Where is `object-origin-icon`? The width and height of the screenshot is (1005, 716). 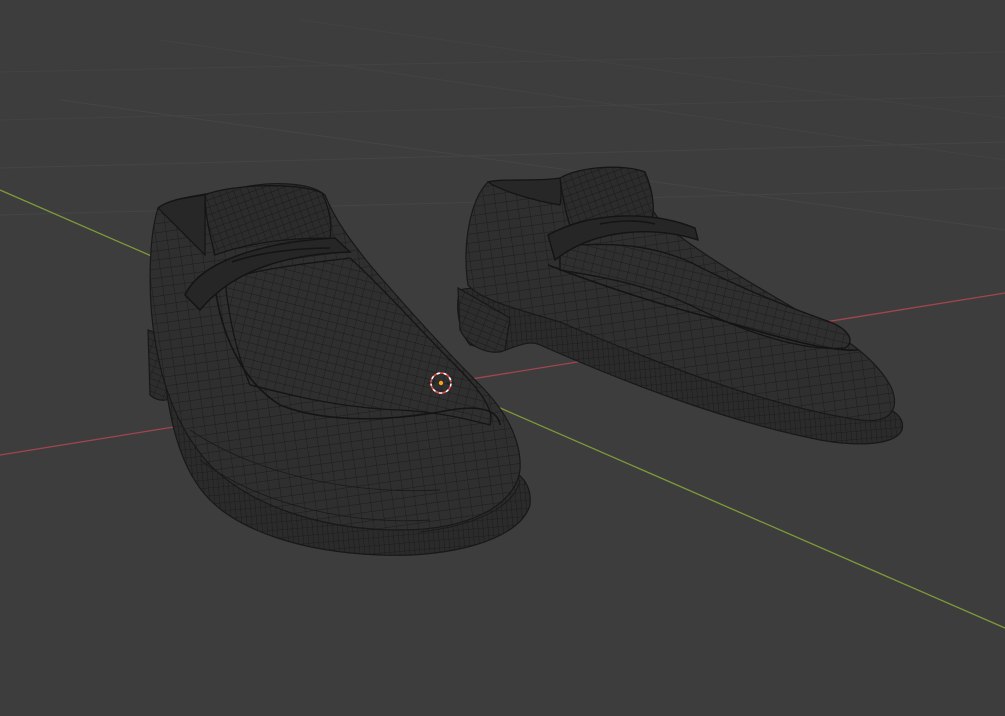 object-origin-icon is located at coordinates (440, 382).